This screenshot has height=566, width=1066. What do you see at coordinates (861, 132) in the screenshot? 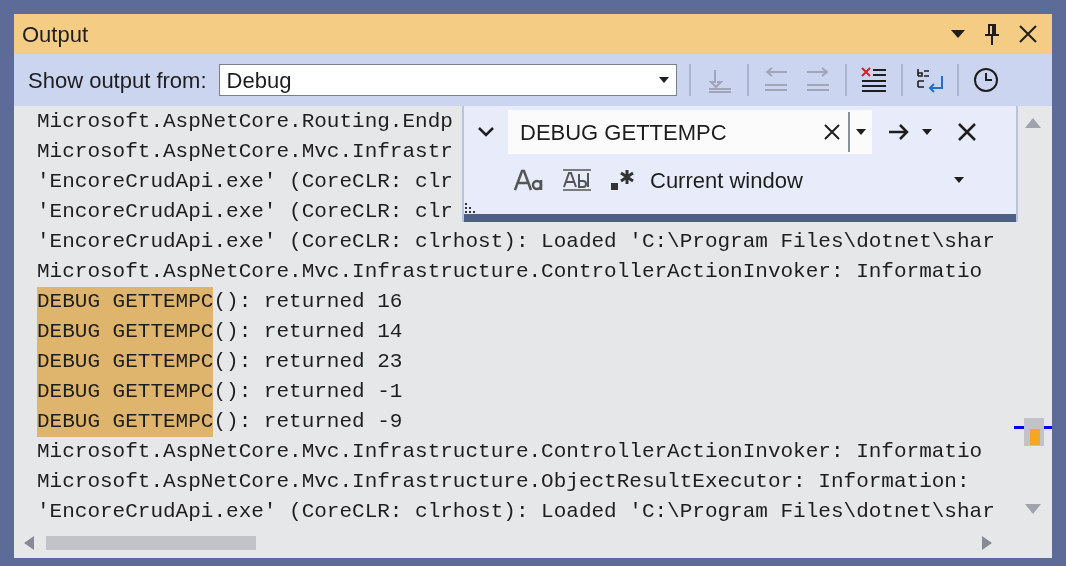
I see `history-caret-icon` at bounding box center [861, 132].